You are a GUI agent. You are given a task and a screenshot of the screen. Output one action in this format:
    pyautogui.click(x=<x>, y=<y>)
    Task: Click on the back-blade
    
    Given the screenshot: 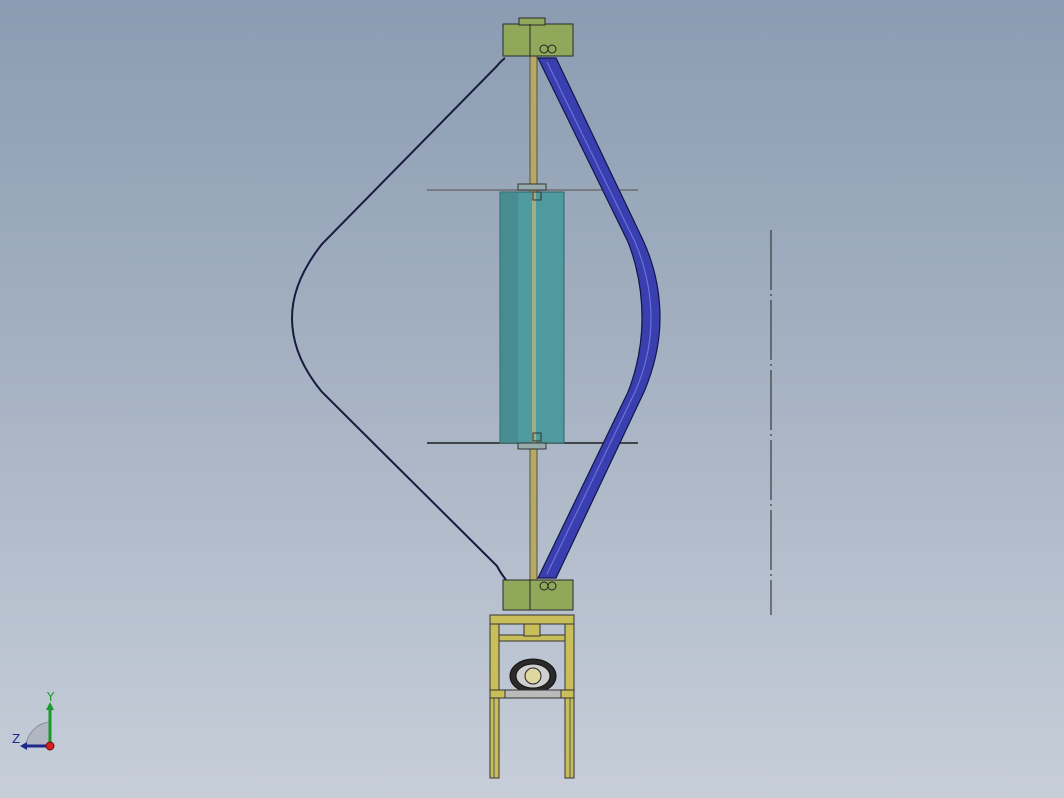 What is the action you would take?
    pyautogui.click(x=398, y=319)
    